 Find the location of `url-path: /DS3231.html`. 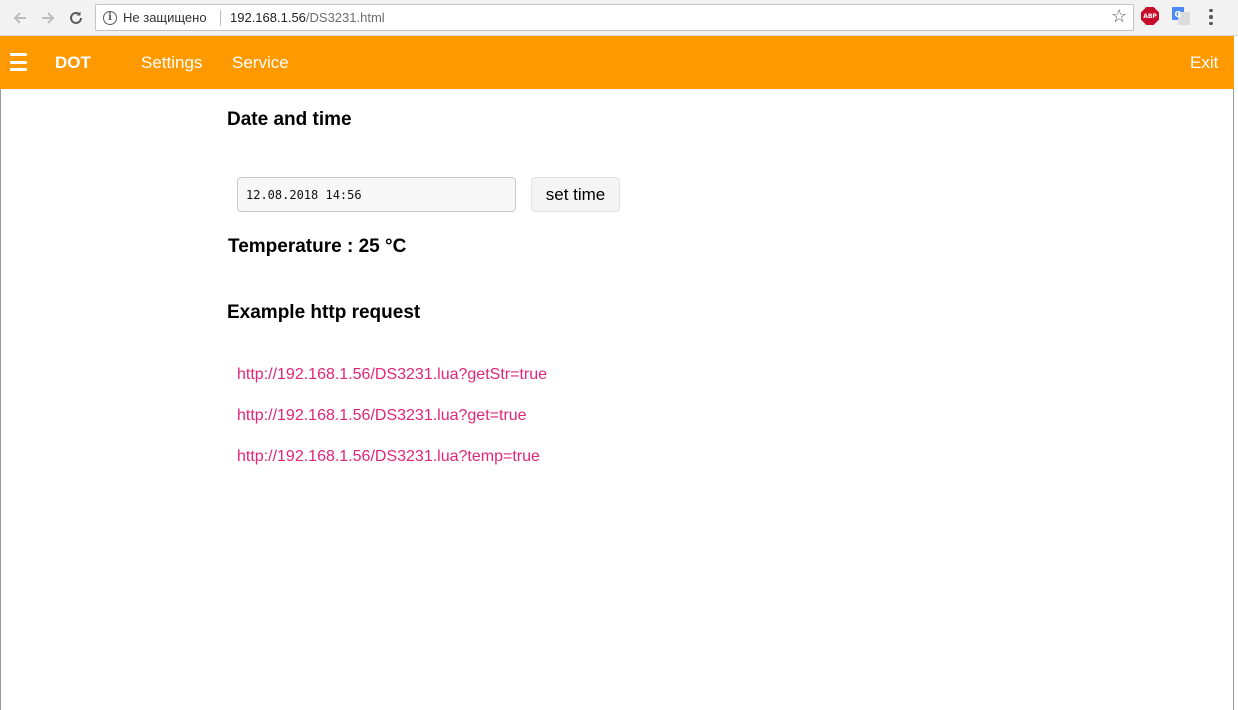

url-path: /DS3231.html is located at coordinates (345, 17).